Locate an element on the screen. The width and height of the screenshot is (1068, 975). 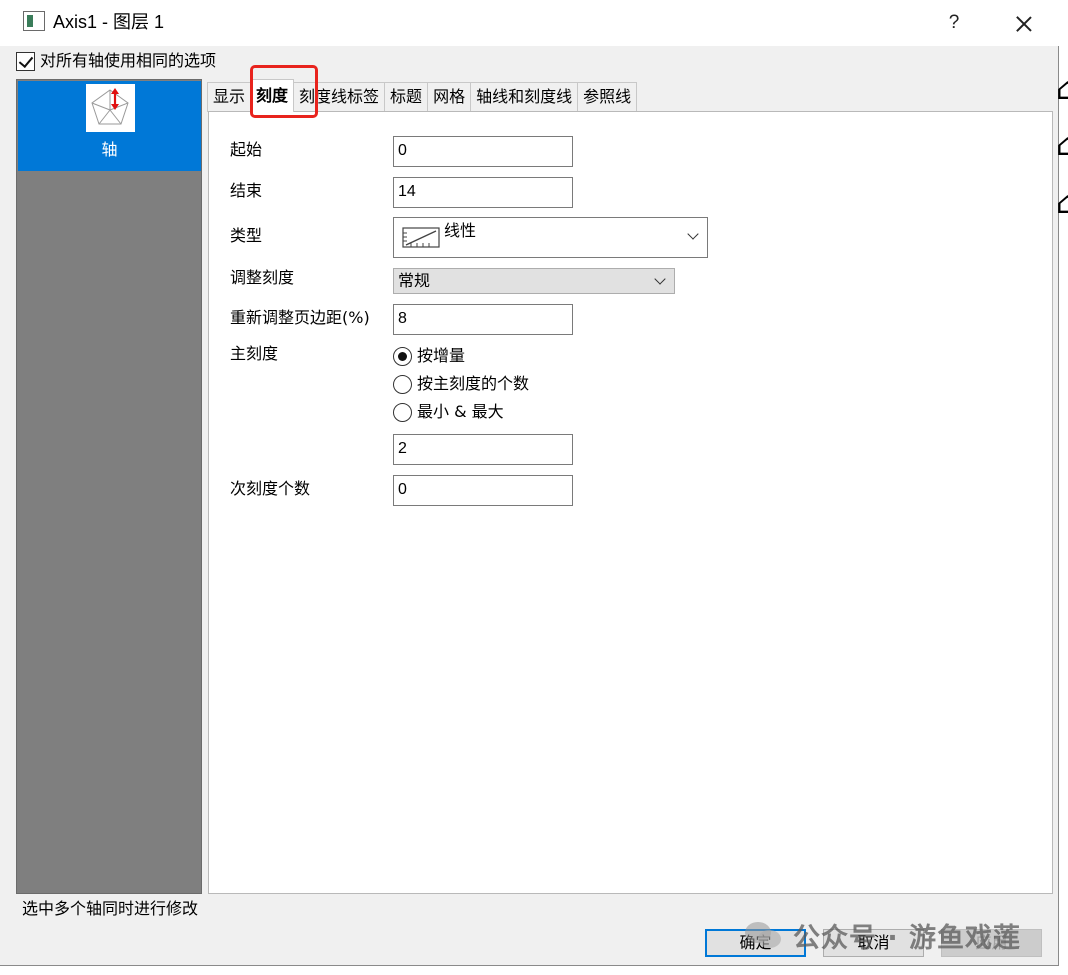
major-option-min-max: 最小 & 最大 is located at coordinates (448, 412).